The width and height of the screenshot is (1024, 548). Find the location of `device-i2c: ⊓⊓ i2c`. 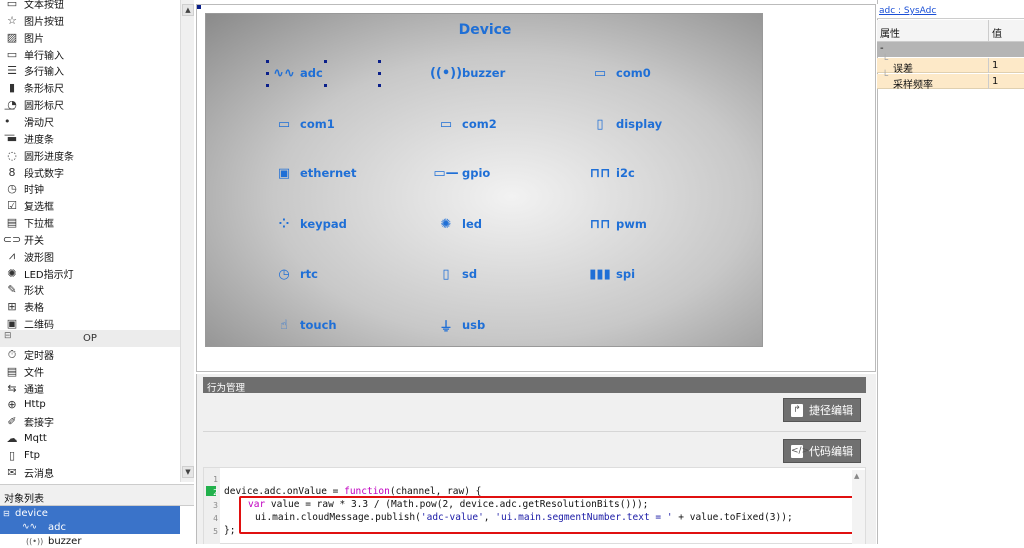

device-i2c: ⊓⊓ i2c is located at coordinates (611, 173).